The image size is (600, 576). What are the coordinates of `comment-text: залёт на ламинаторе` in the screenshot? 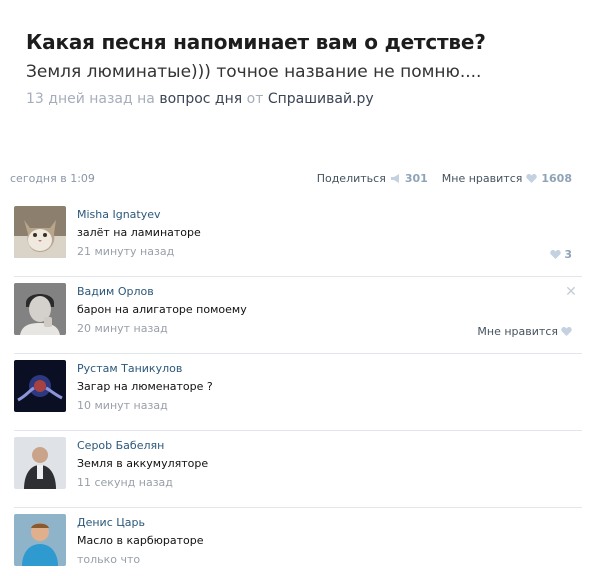 It's located at (139, 232).